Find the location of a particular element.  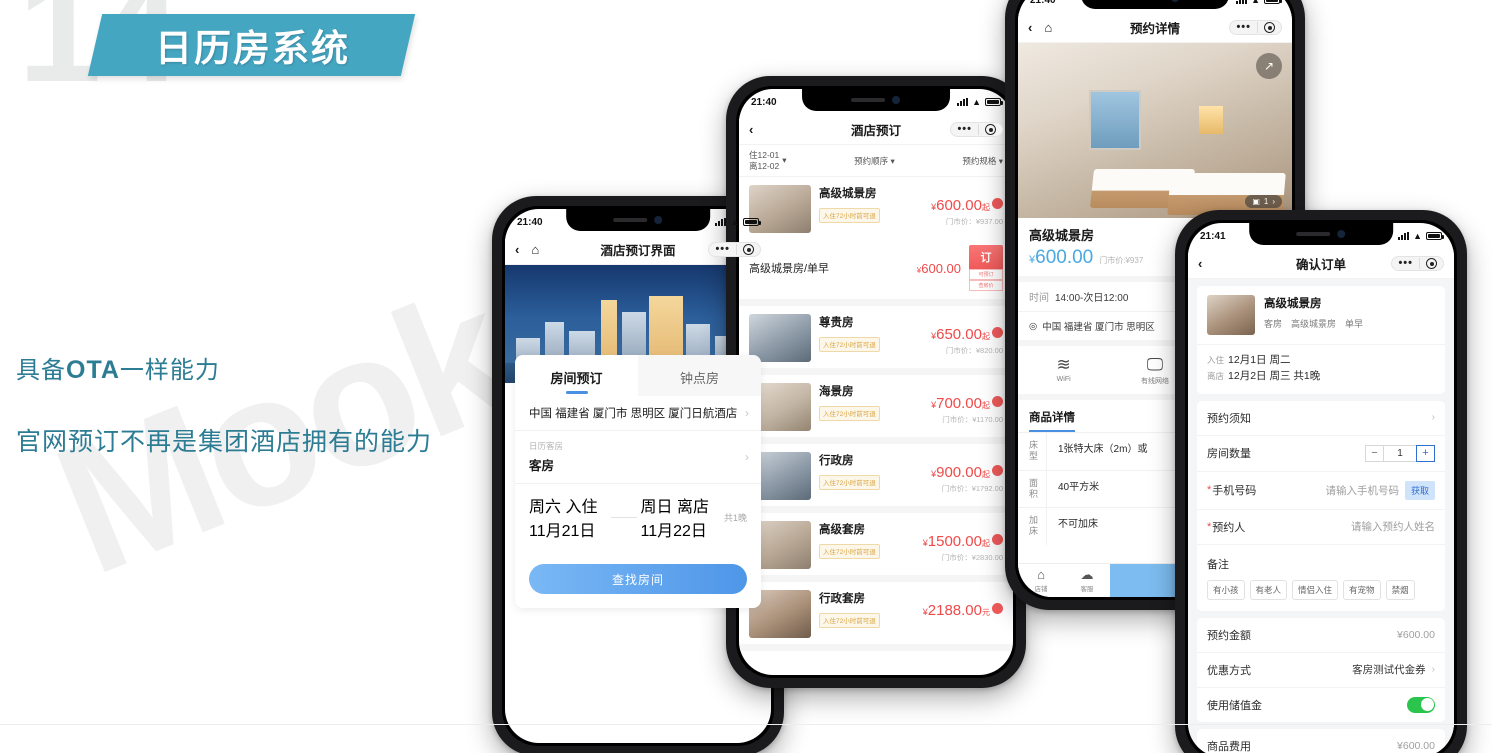

tab-room-booking: 房间预订 is located at coordinates (576, 375).